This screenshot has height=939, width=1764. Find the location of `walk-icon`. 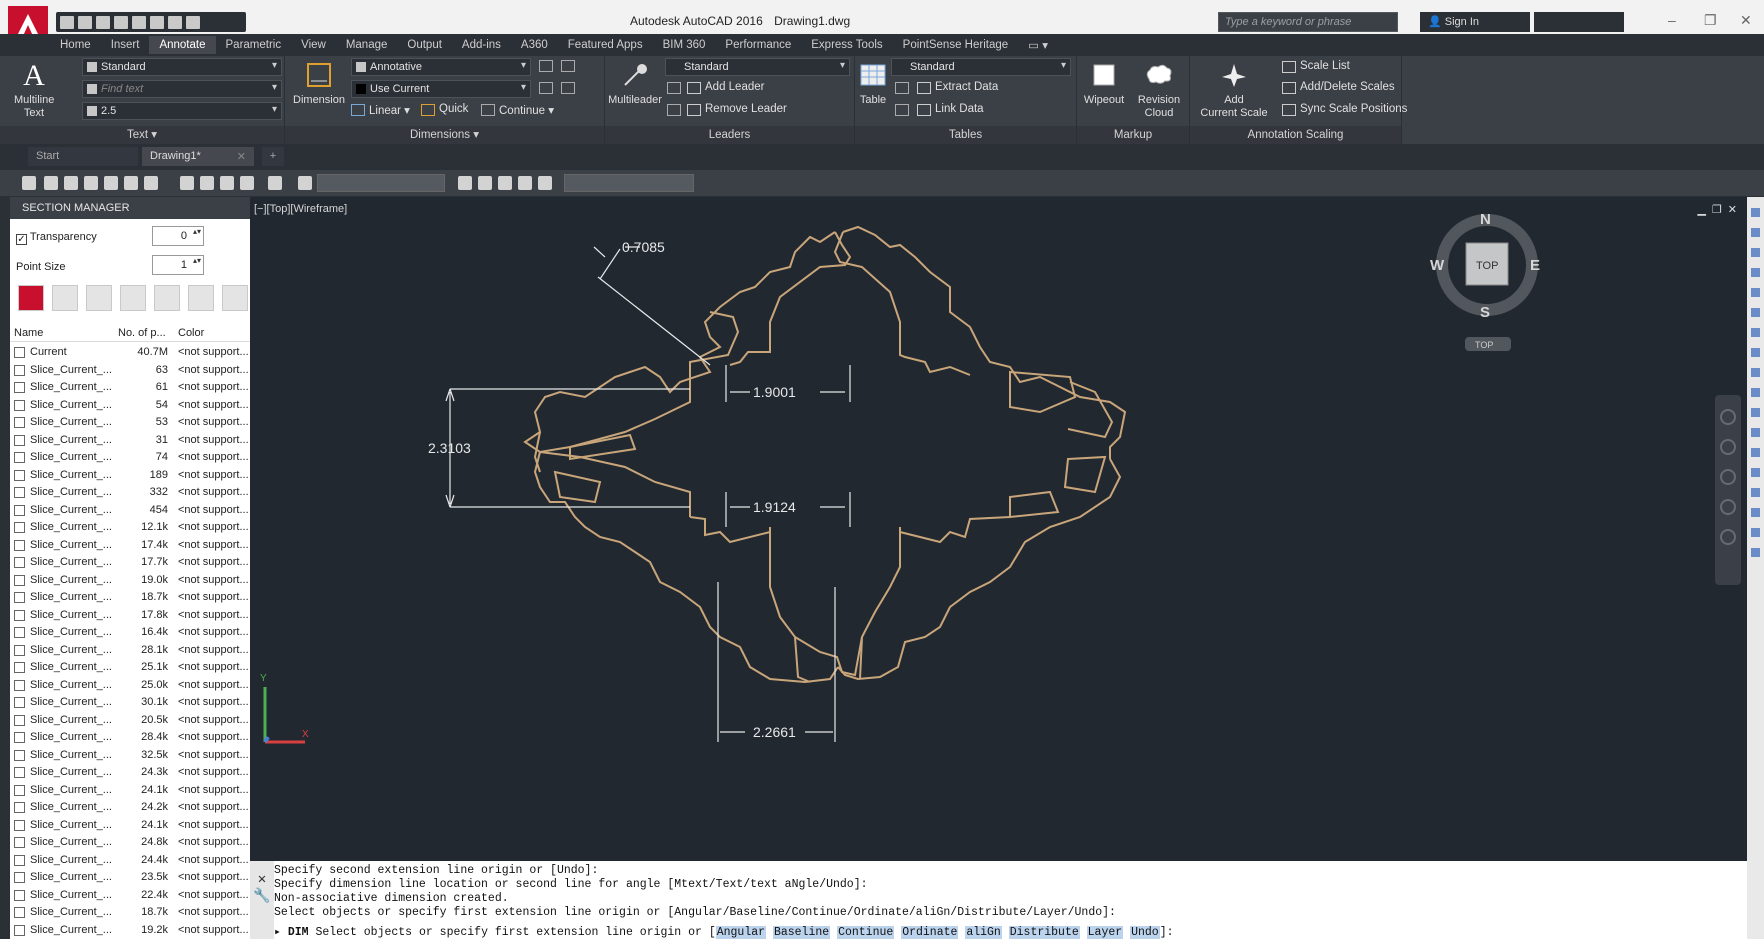

walk-icon is located at coordinates (545, 183).